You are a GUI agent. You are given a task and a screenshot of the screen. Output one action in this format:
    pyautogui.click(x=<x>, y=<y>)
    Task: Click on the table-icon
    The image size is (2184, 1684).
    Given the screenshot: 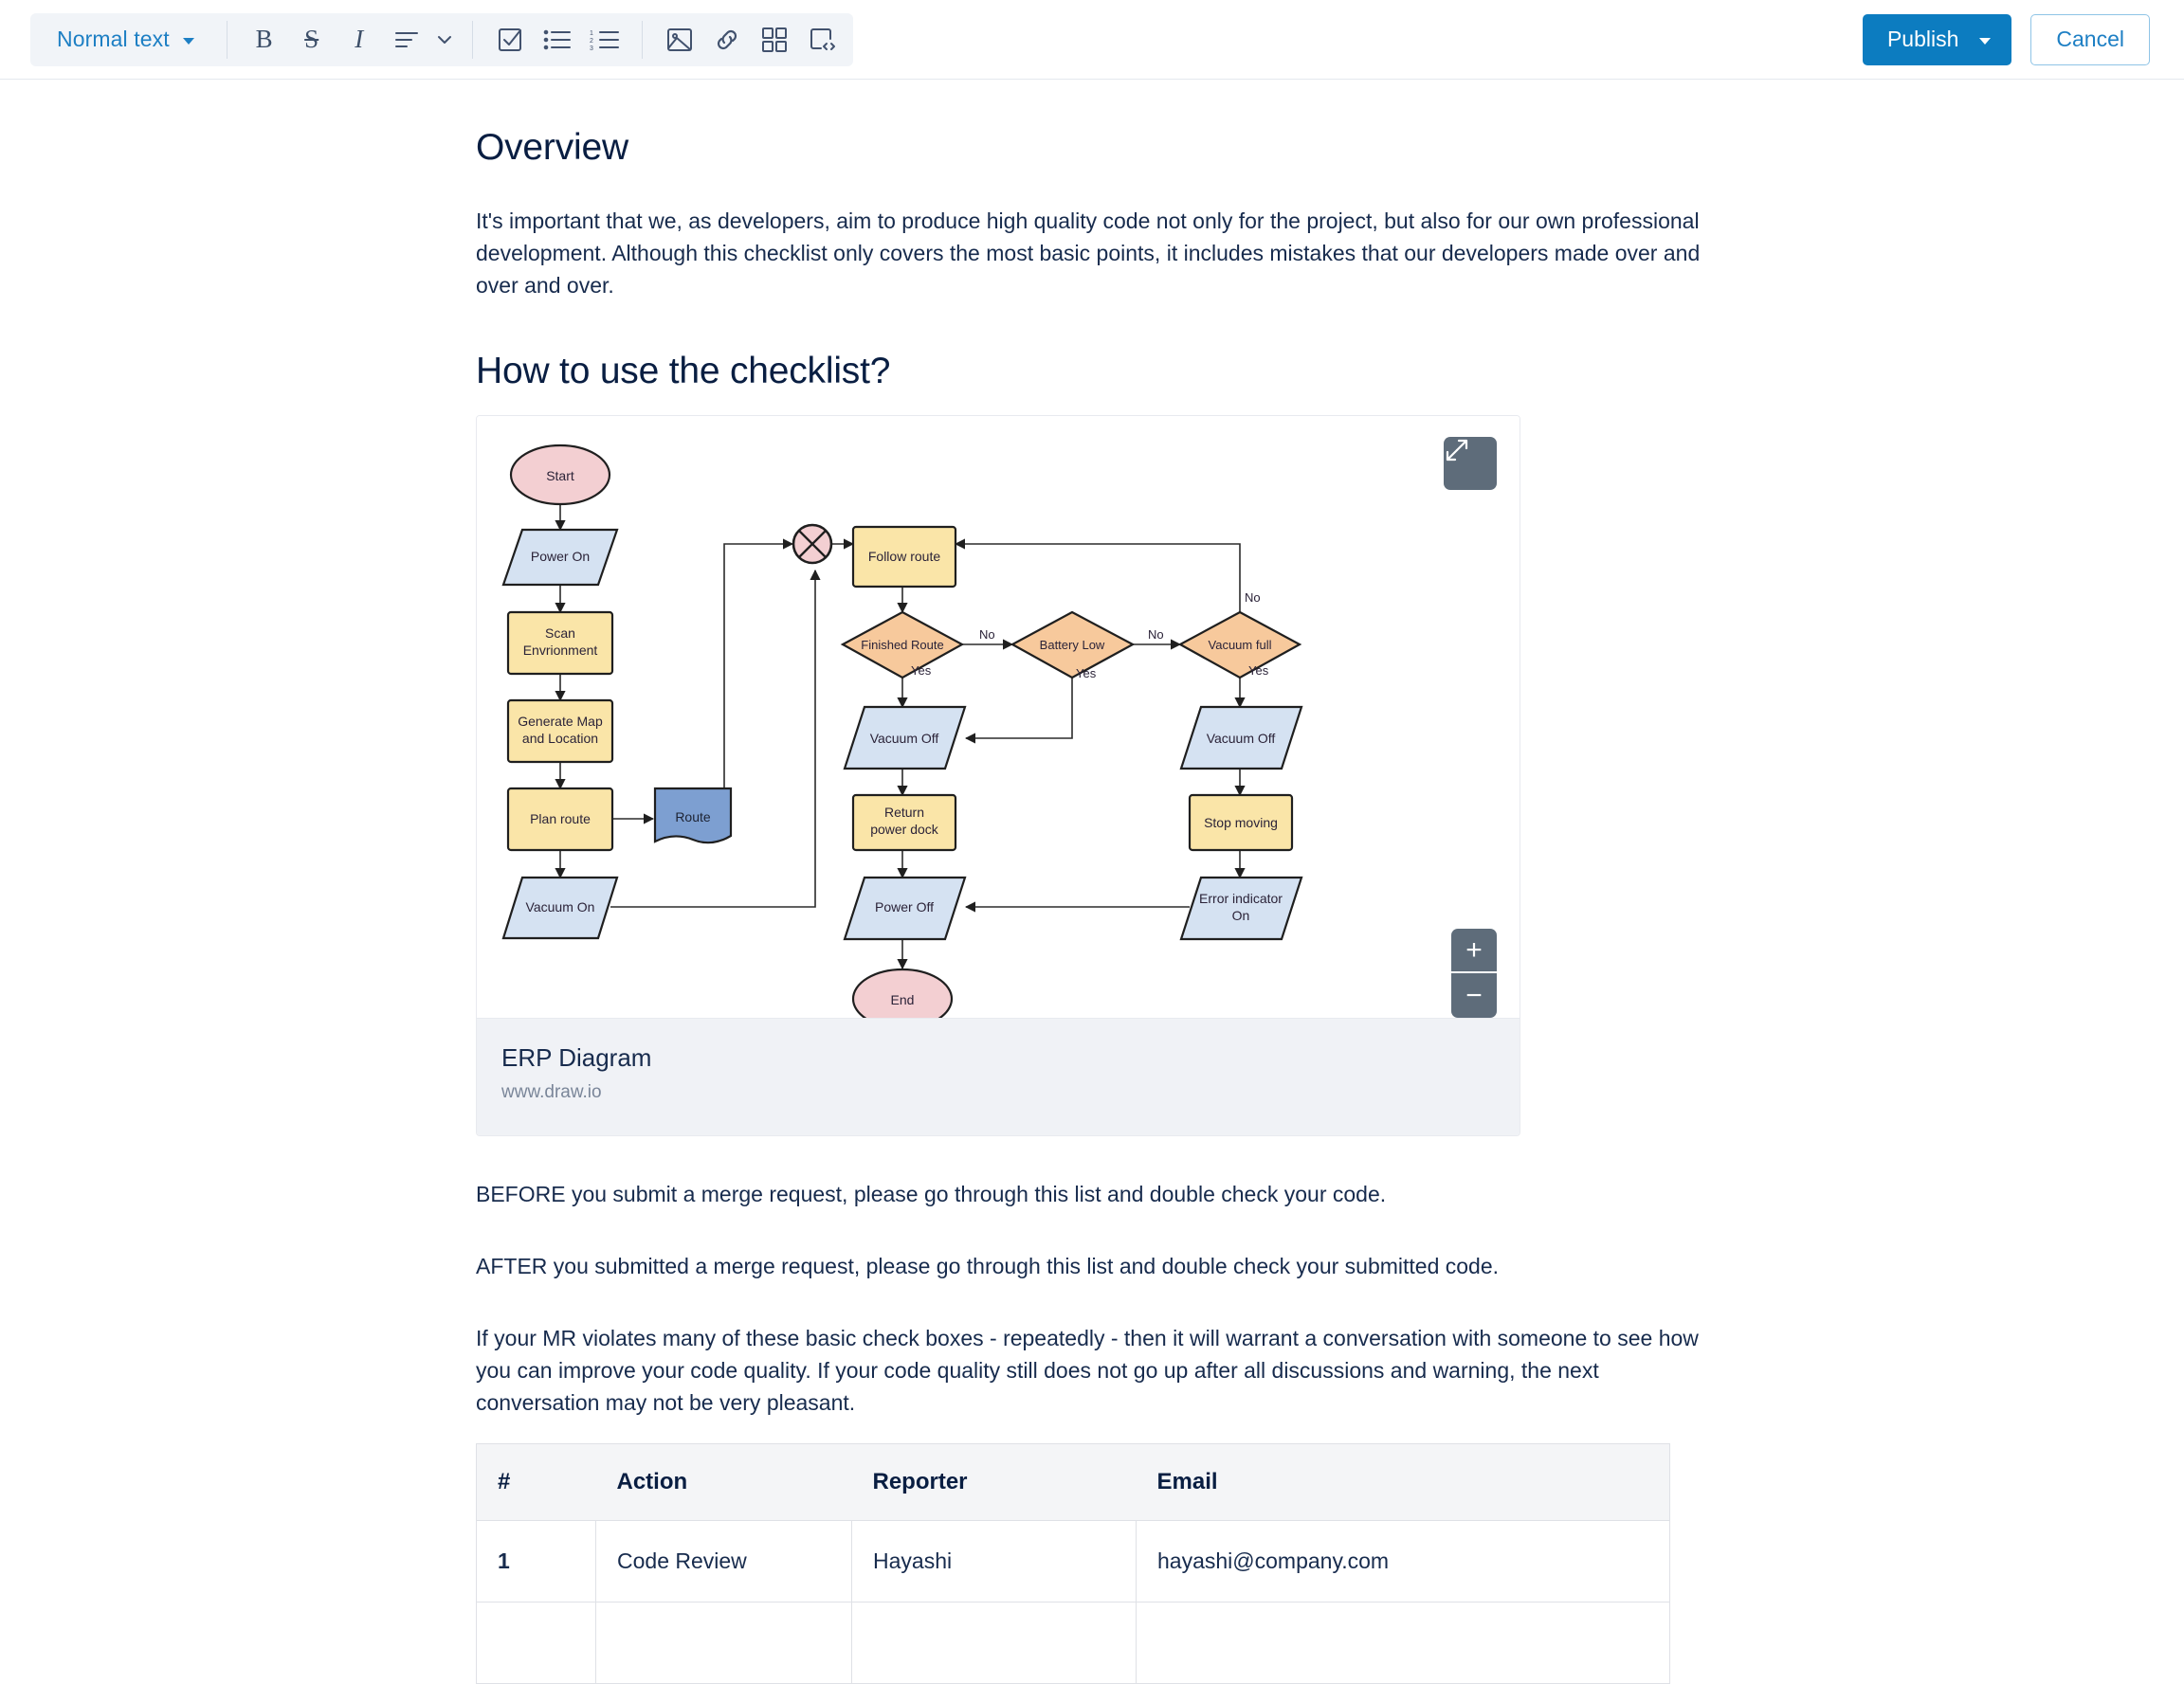 What is the action you would take?
    pyautogui.click(x=774, y=39)
    